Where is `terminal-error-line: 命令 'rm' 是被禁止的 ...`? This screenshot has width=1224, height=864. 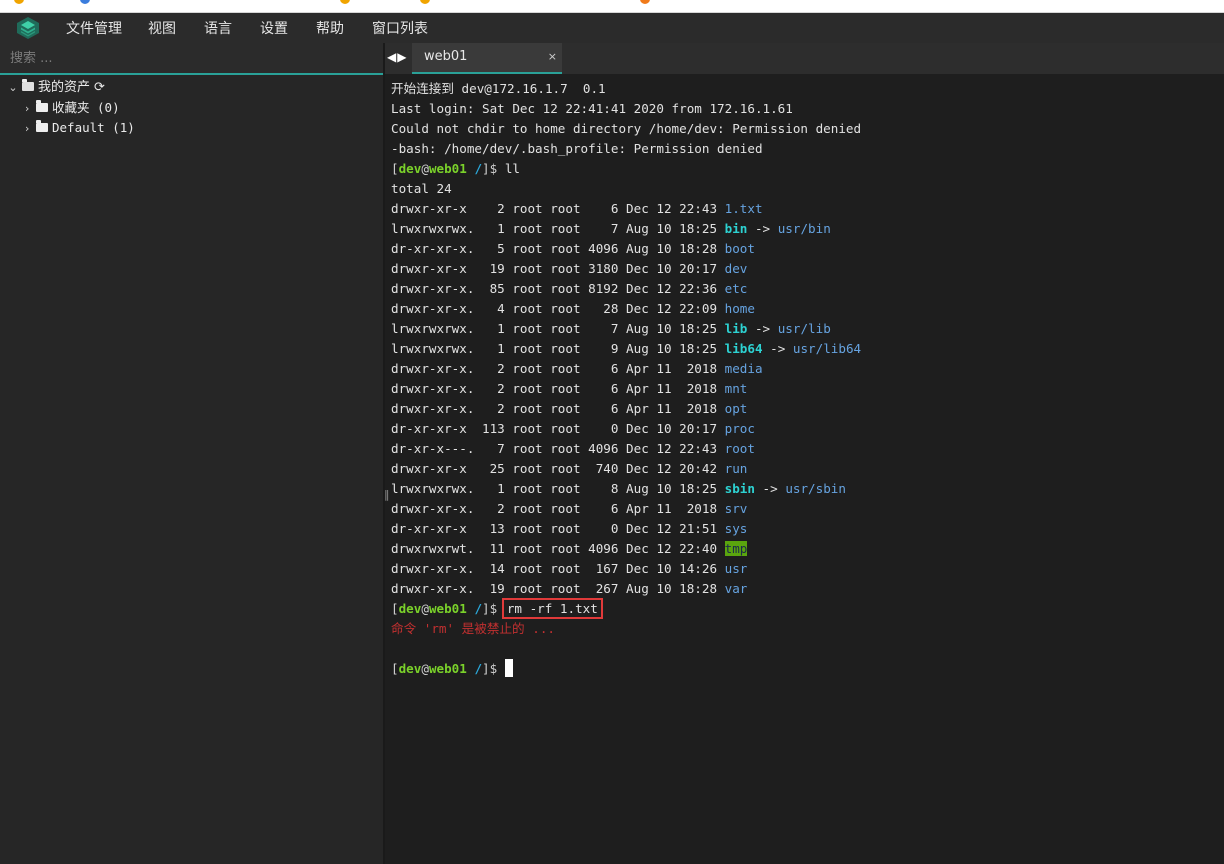
terminal-error-line: 命令 'rm' 是被禁止的 ... is located at coordinates (806, 629).